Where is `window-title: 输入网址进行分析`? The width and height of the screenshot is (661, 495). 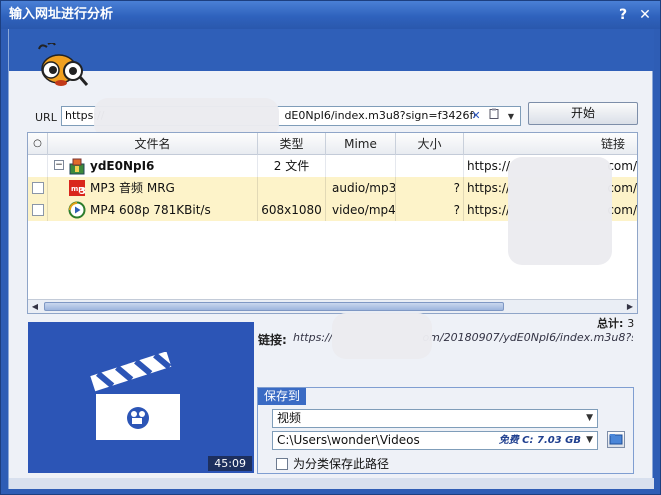
window-title: 输入网址进行分析 is located at coordinates (61, 14).